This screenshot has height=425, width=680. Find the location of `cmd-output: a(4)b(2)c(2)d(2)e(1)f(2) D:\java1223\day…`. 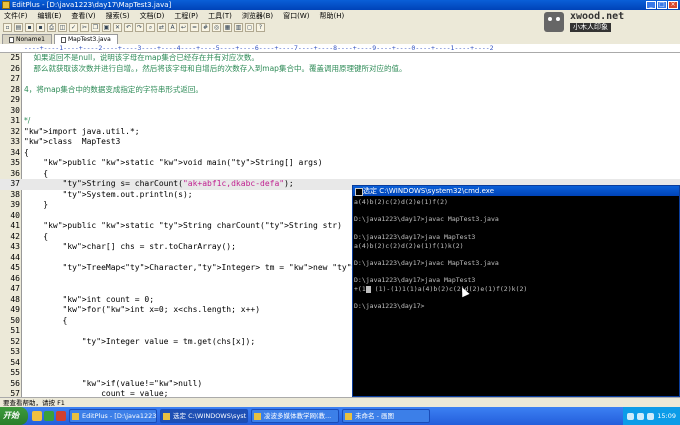

cmd-output: a(4)b(2)c(2)d(2)e(1)f(2) D:\java1223\day… is located at coordinates (516, 254).